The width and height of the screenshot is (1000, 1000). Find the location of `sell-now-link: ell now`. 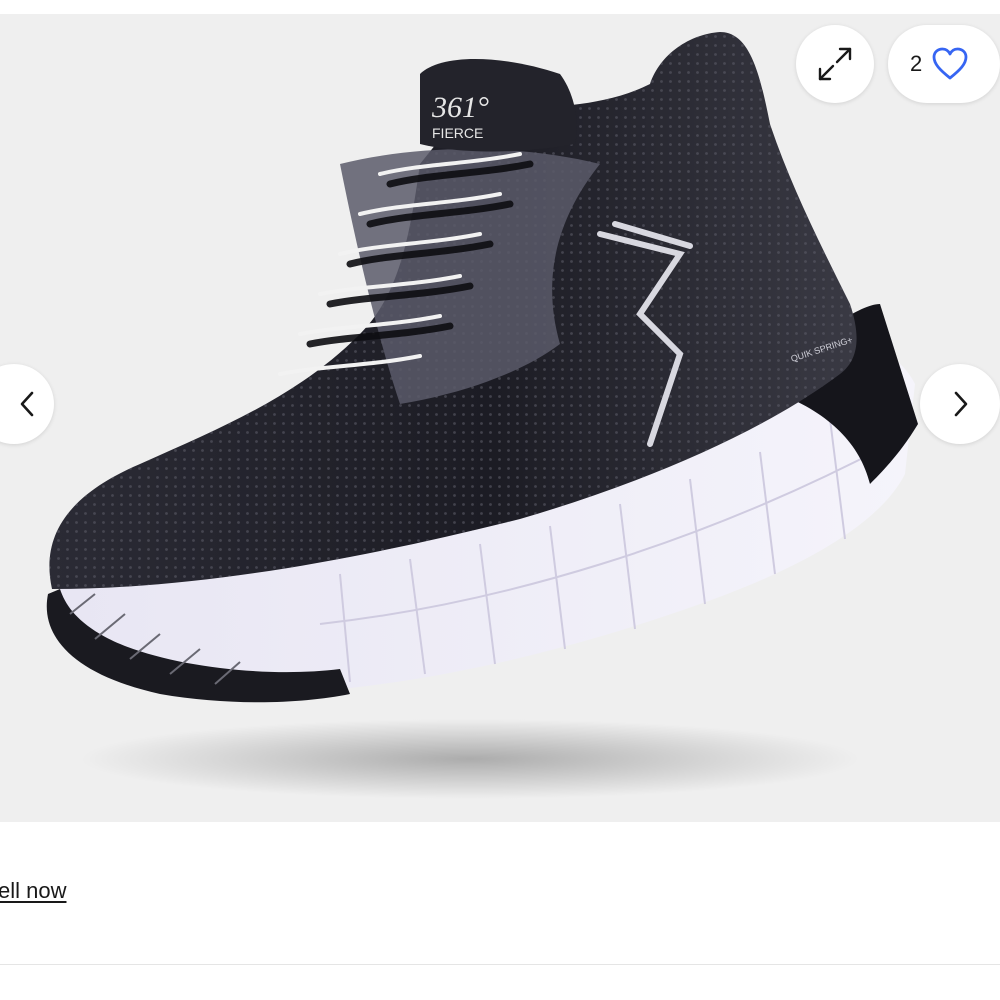

sell-now-link: ell now is located at coordinates (33, 891).